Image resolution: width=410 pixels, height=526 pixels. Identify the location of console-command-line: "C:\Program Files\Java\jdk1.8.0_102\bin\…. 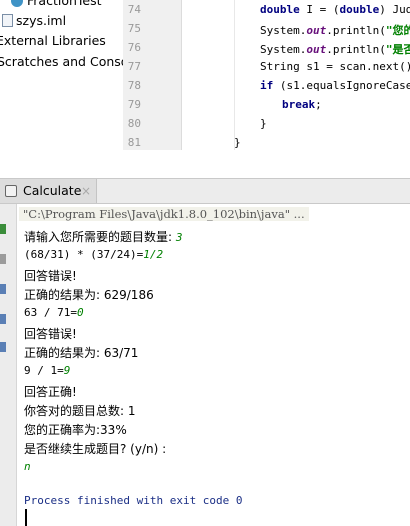
(164, 214).